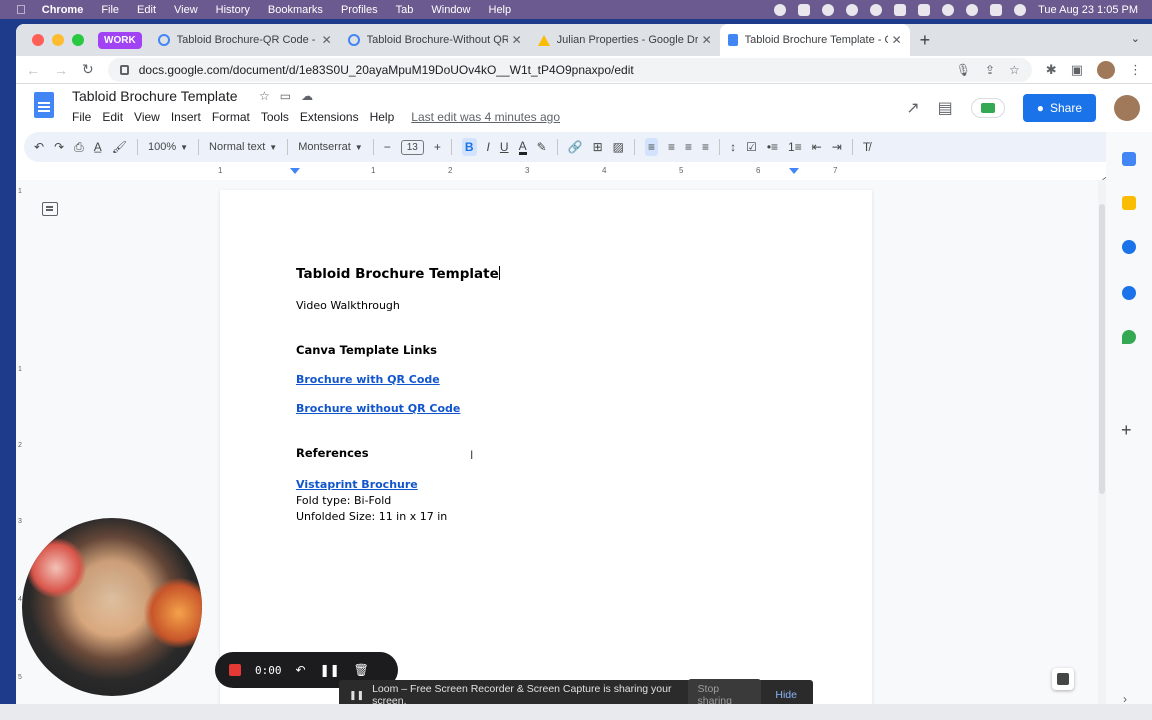  I want to click on unfolded-size-text: Unfolded Size: 11 in x 17 in, so click(546, 516).